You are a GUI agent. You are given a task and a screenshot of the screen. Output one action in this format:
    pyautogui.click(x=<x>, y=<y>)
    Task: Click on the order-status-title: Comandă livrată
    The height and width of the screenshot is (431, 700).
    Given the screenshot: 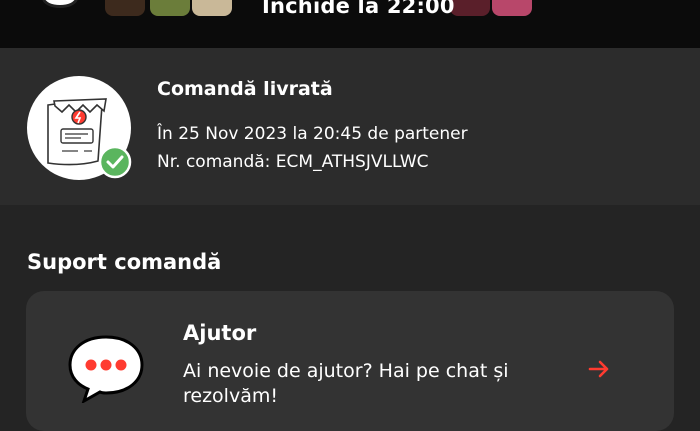 What is the action you would take?
    pyautogui.click(x=245, y=89)
    